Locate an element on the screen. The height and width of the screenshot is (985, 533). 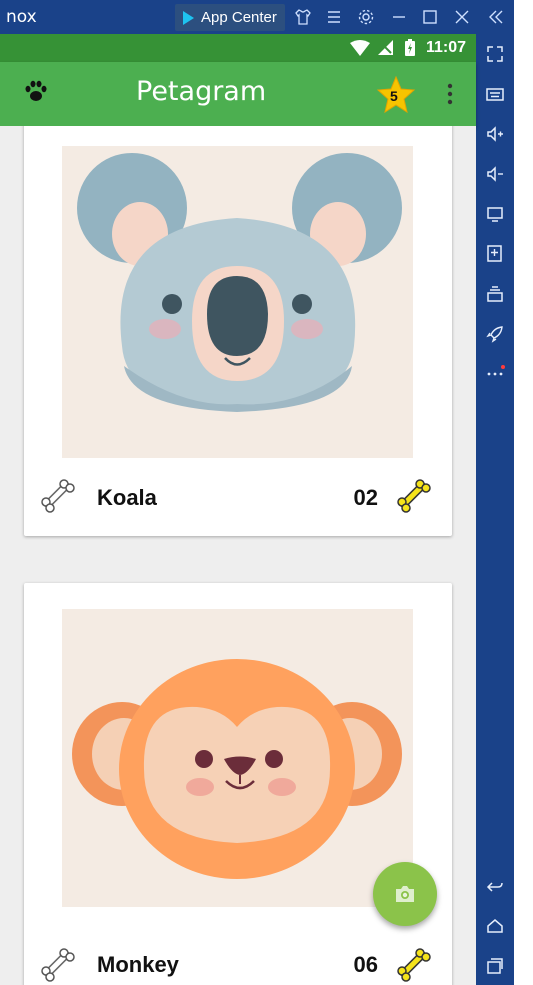
app-title: Petagram is located at coordinates (201, 91).